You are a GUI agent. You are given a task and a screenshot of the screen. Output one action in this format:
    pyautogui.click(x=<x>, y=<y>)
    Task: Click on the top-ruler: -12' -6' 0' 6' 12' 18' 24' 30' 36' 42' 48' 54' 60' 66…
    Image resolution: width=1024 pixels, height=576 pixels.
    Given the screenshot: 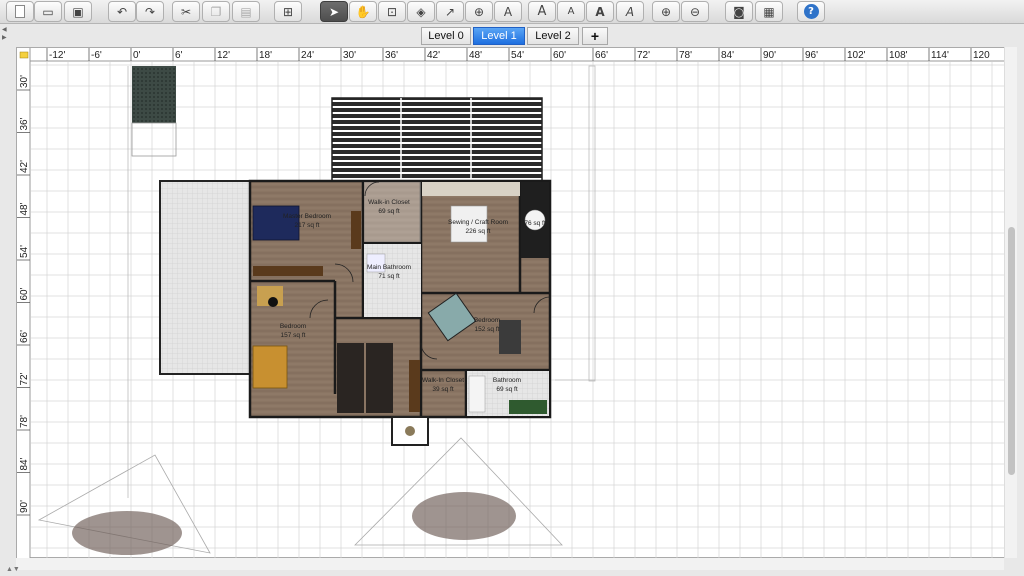 What is the action you would take?
    pyautogui.click(x=511, y=55)
    